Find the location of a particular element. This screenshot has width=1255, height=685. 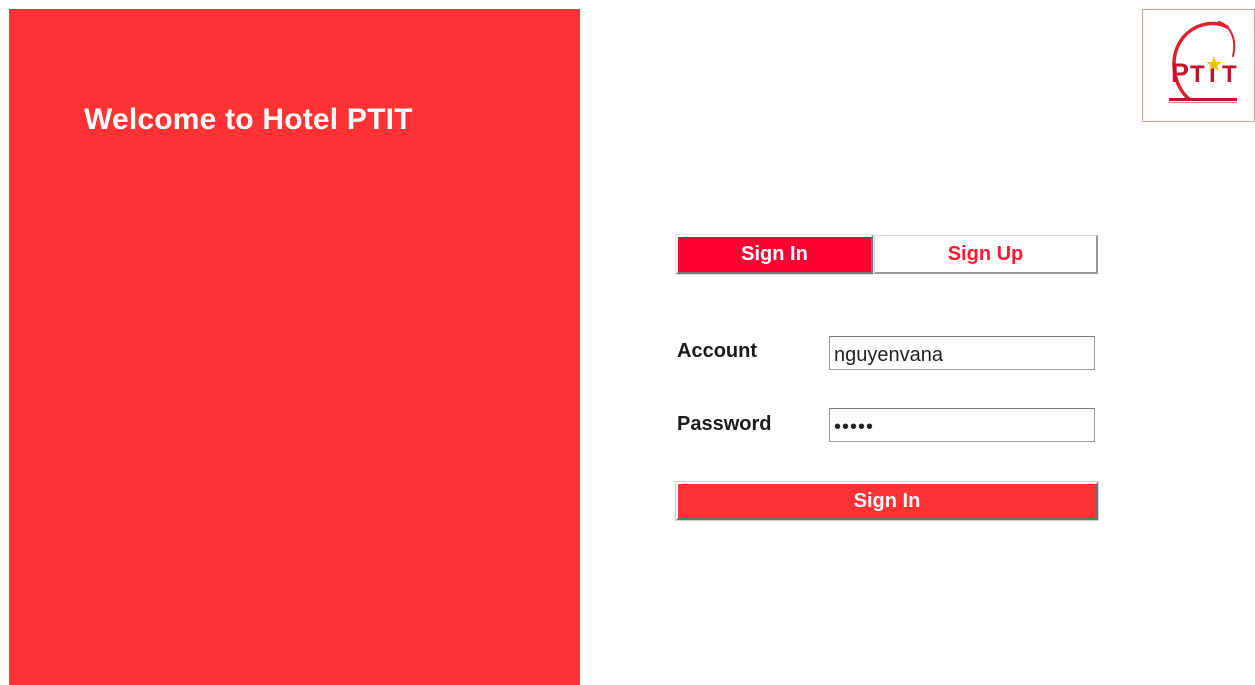

tab-sign-in: Sign In is located at coordinates (774, 254).